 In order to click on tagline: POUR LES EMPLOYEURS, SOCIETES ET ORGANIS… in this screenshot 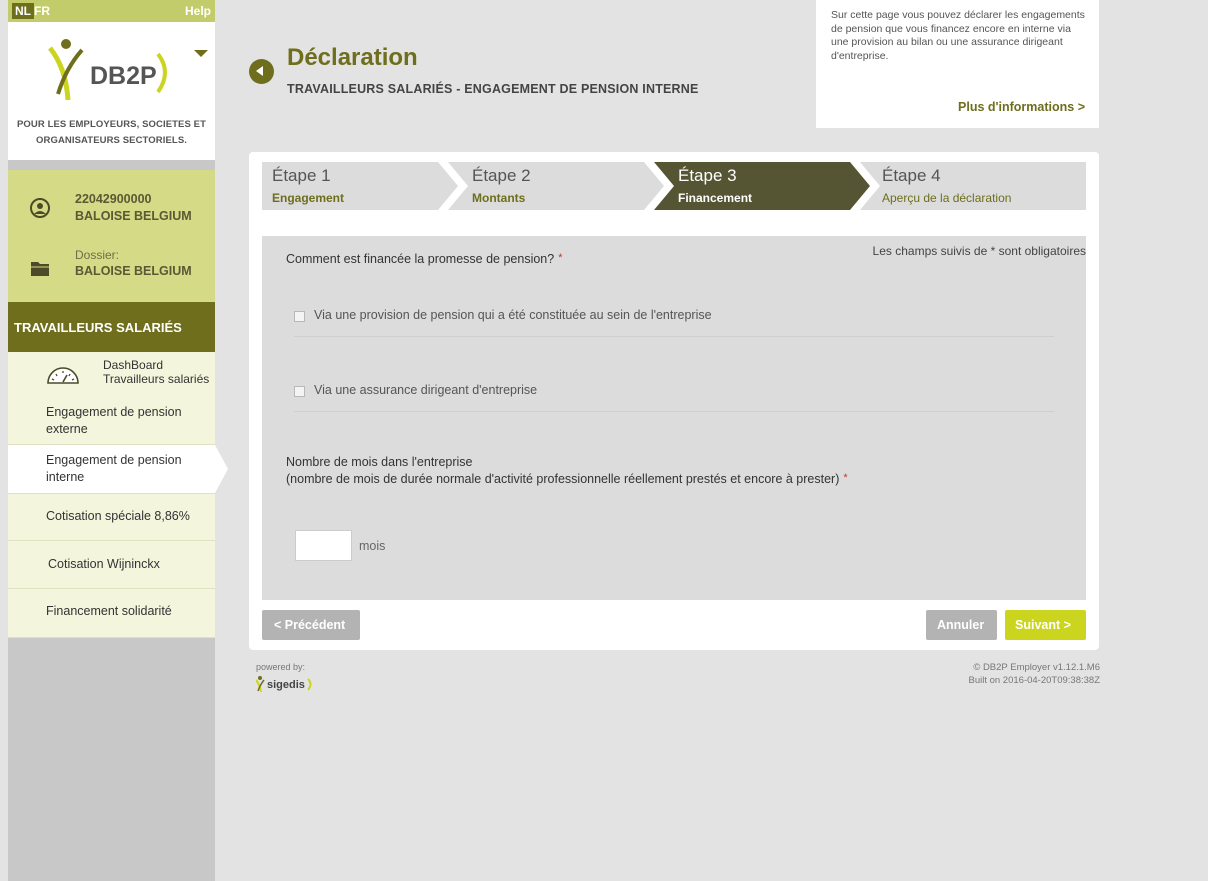, I will do `click(111, 133)`.